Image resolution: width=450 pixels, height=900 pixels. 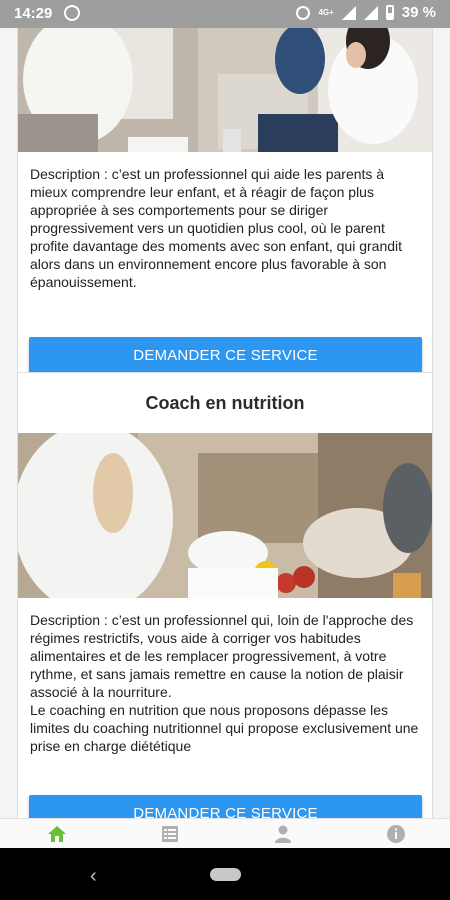 What do you see at coordinates (326, 12) in the screenshot?
I see `network-type-label: 4G+` at bounding box center [326, 12].